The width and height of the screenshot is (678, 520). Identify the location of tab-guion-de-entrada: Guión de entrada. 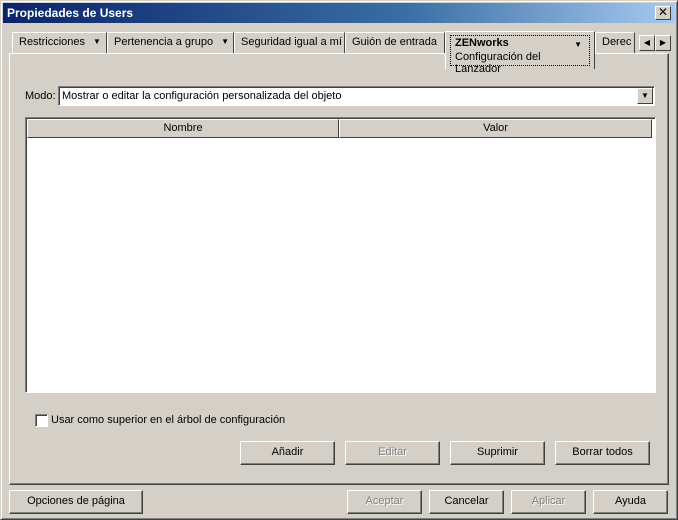
(395, 42).